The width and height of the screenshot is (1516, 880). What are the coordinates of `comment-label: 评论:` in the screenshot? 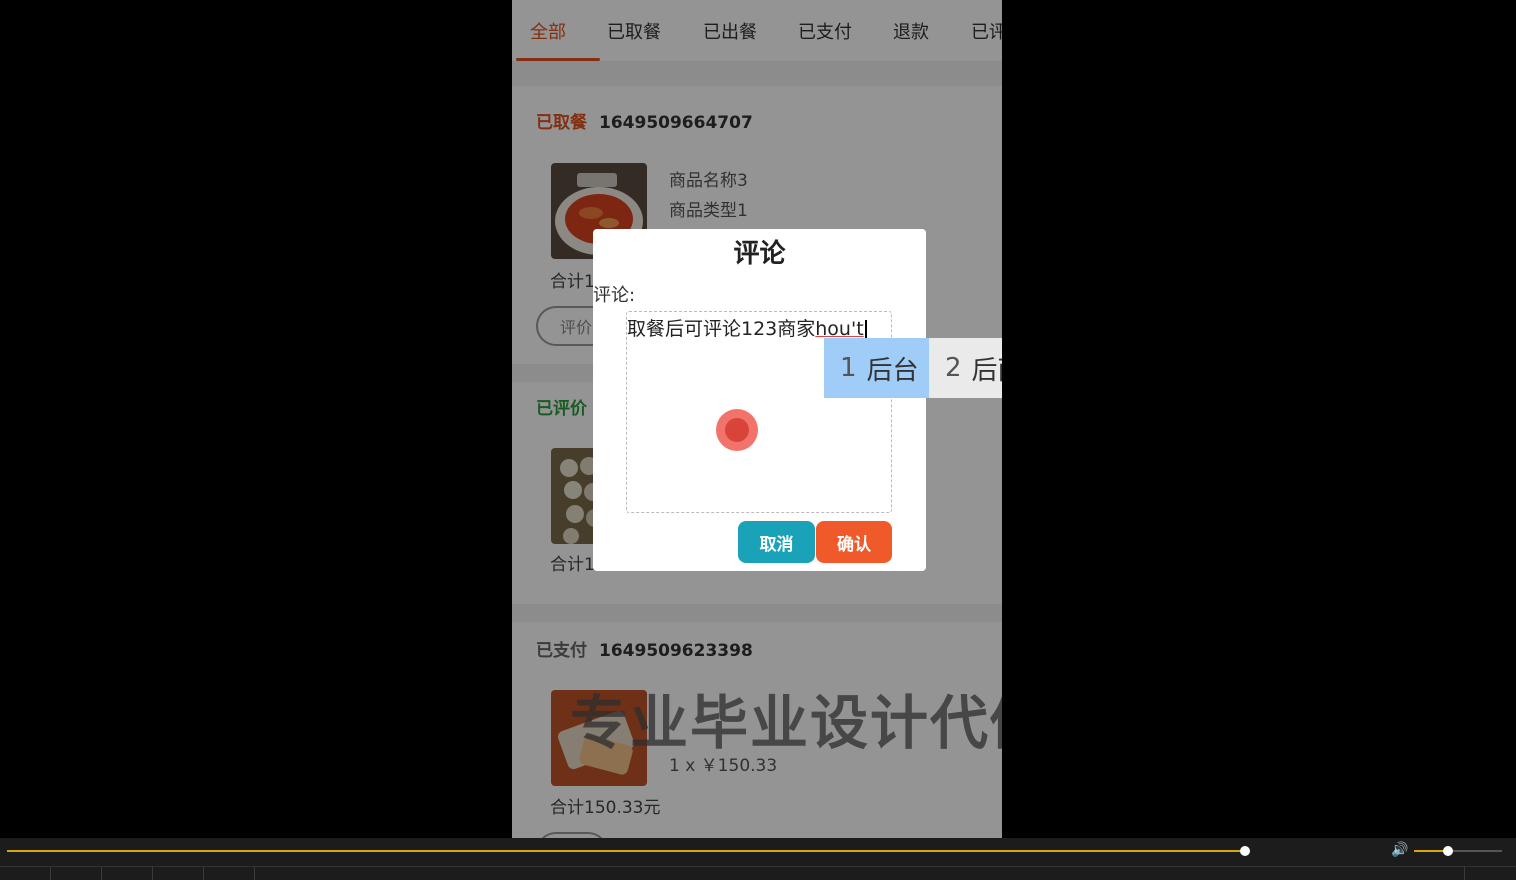 It's located at (614, 295).